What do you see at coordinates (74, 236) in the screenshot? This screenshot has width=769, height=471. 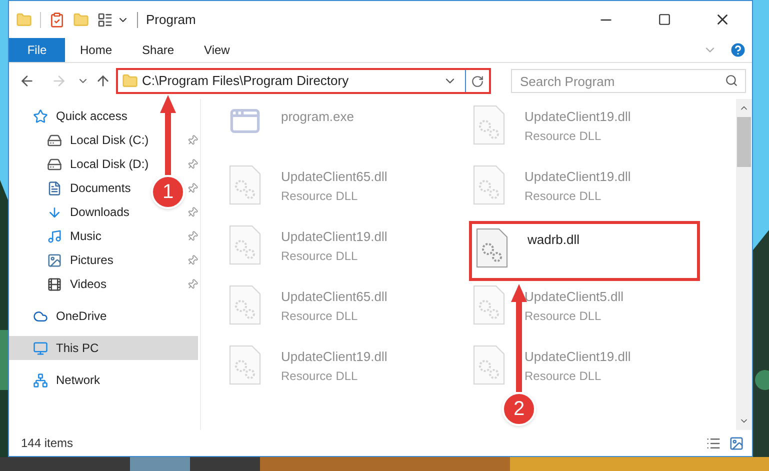 I see `sidebar-item: Music` at bounding box center [74, 236].